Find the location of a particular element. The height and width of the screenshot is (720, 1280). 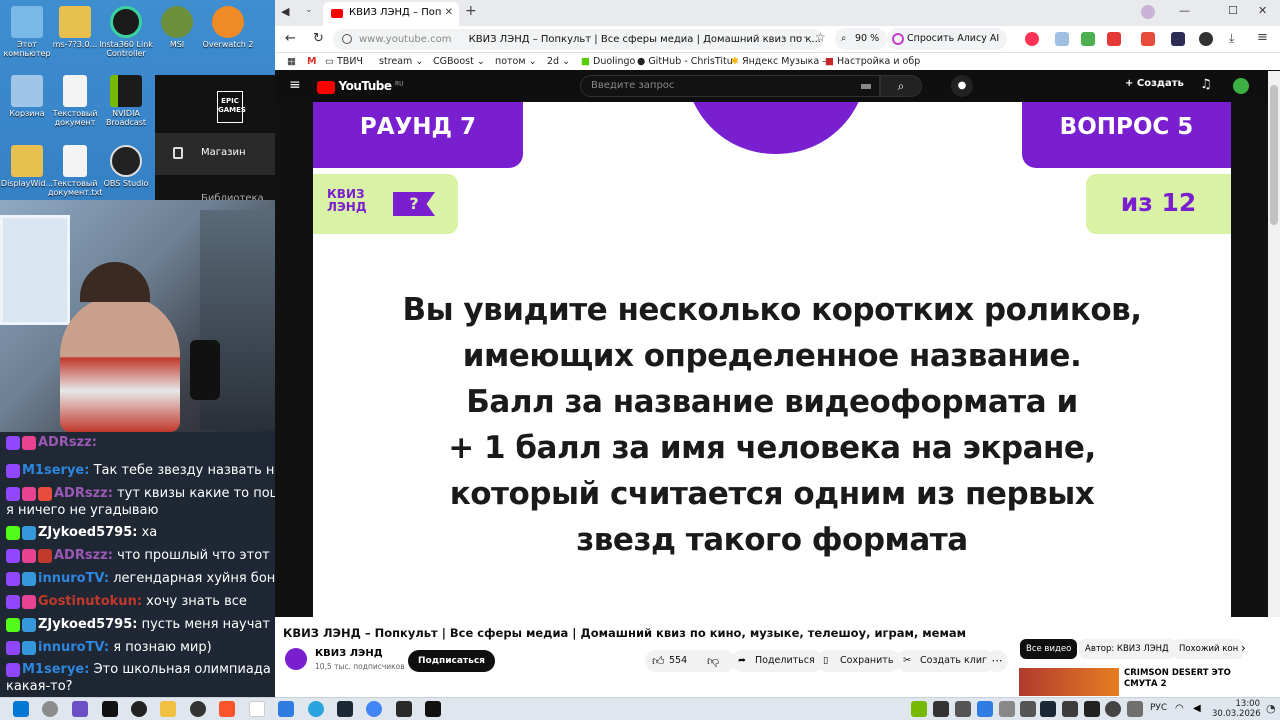

tab-youtube: КВИЗ ЛЭНД – Попкі ✕ is located at coordinates (391, 14).